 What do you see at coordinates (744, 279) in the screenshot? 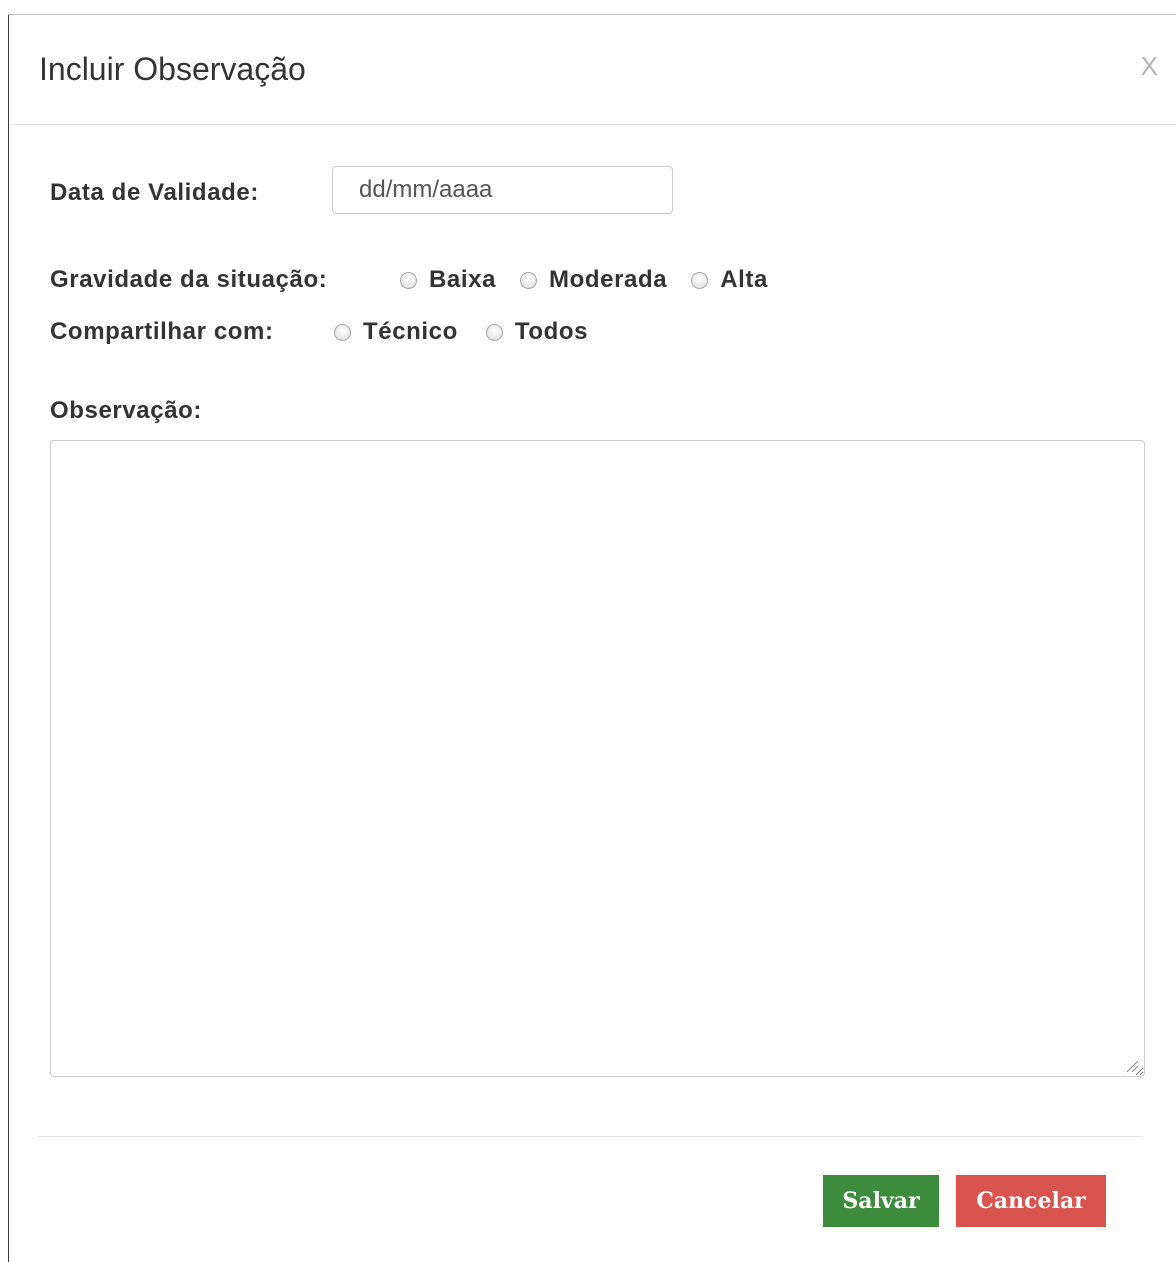
I see `severity-option-label: Alta` at bounding box center [744, 279].